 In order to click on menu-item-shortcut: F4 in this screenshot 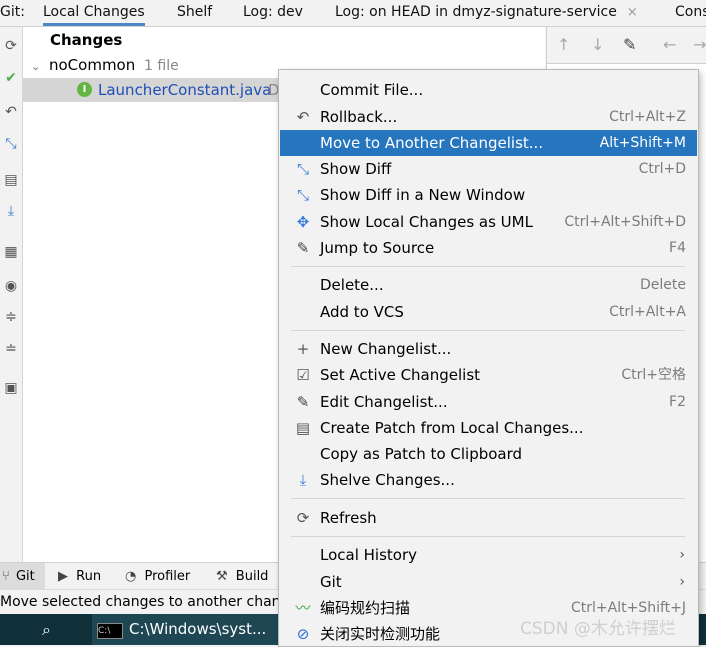, I will do `click(677, 248)`.